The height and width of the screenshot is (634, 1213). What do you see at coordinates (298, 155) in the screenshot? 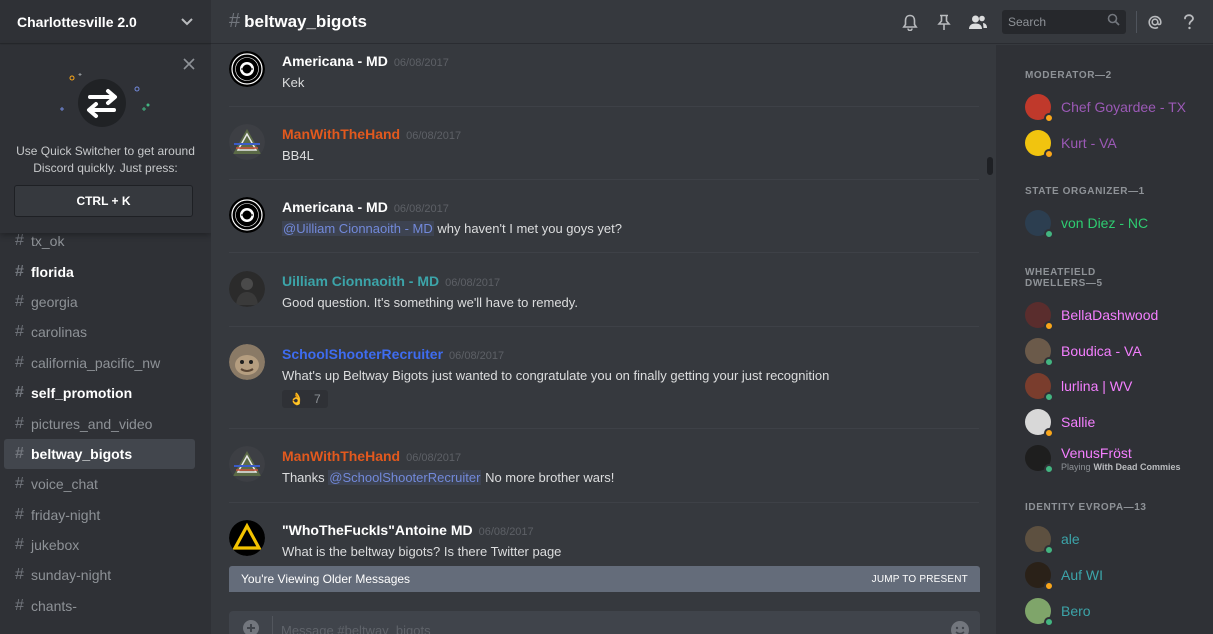
I see `message-text-segment: BB4L` at bounding box center [298, 155].